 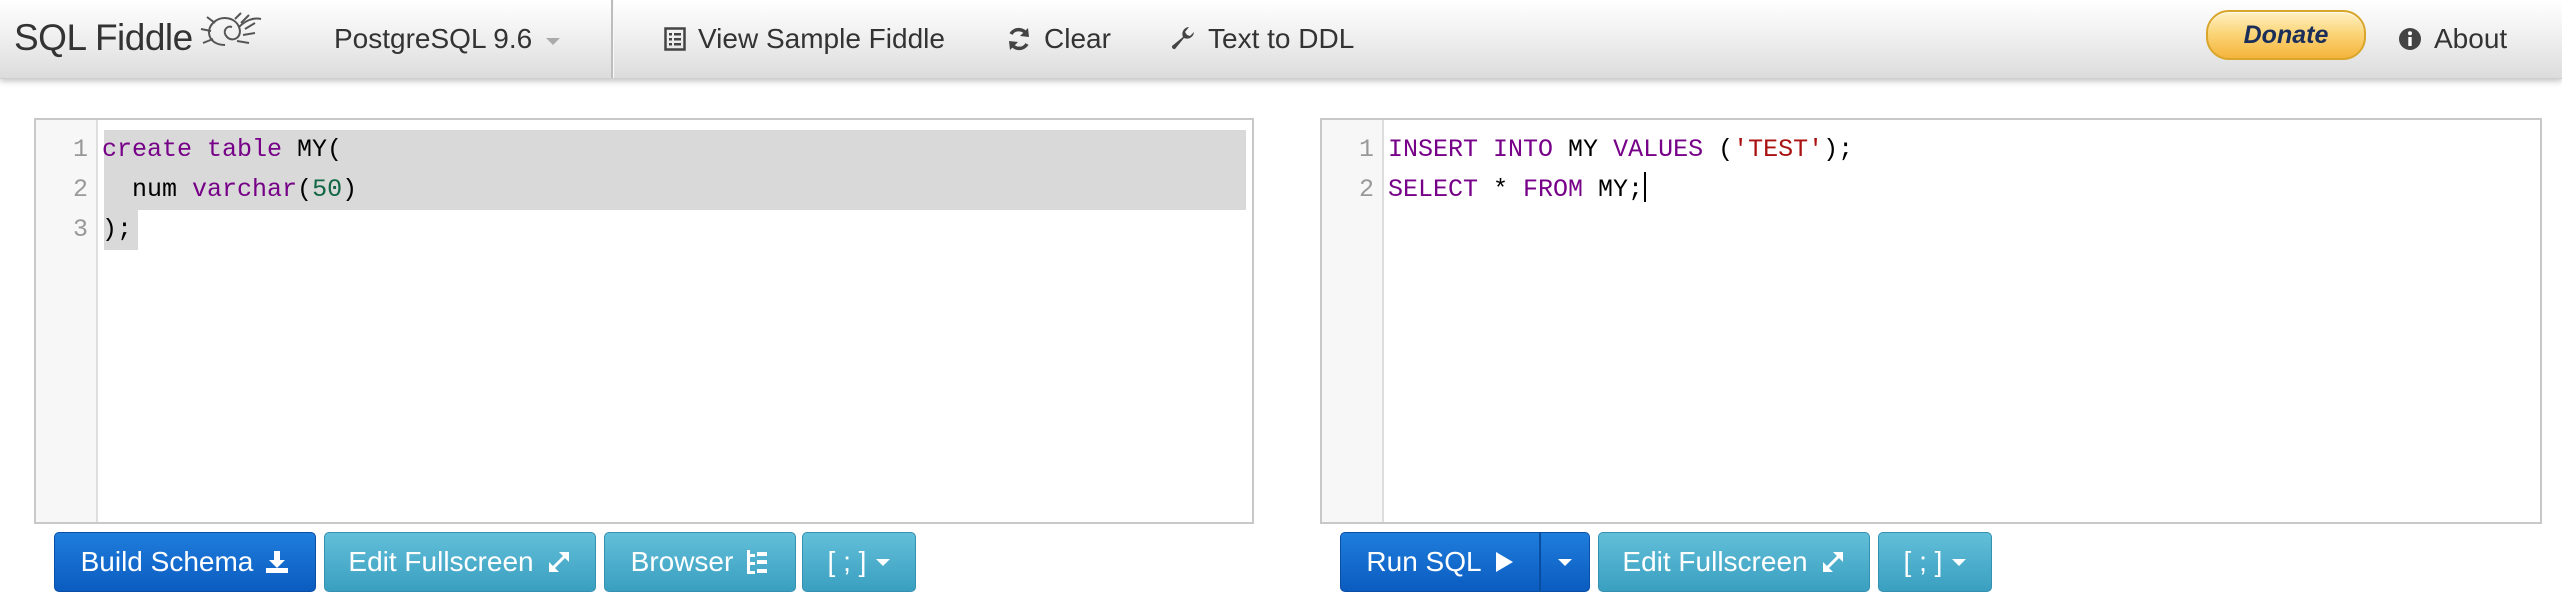 What do you see at coordinates (675, 39) in the screenshot?
I see `list-icon` at bounding box center [675, 39].